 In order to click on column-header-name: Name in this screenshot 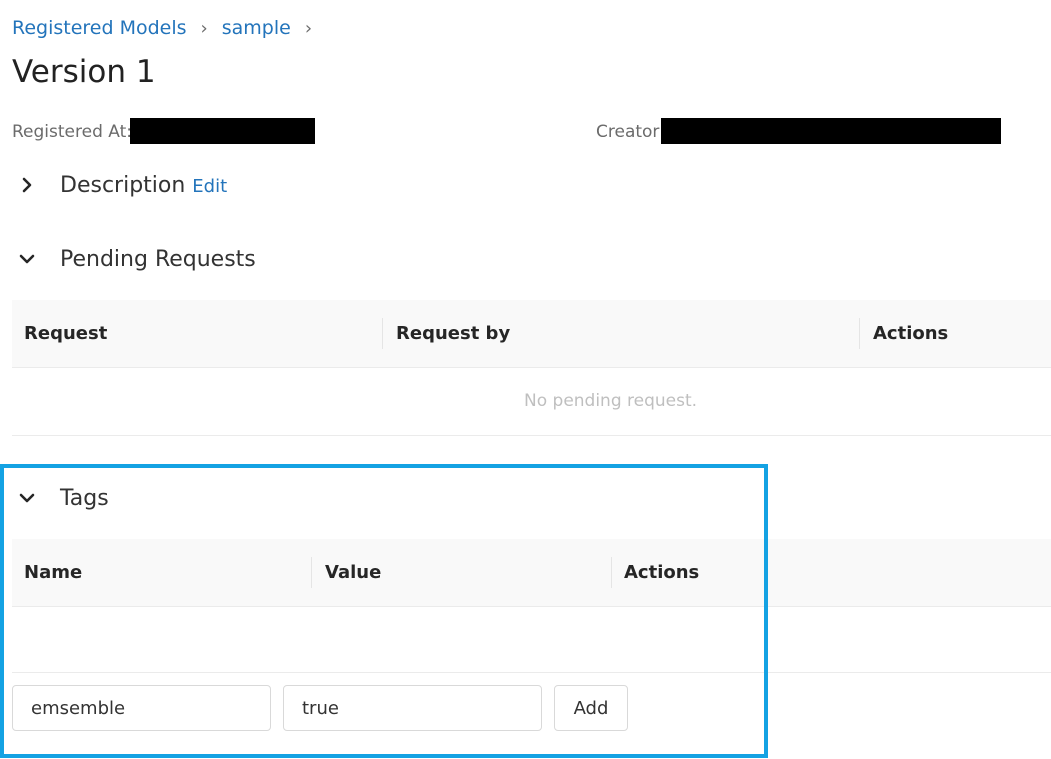, I will do `click(53, 572)`.